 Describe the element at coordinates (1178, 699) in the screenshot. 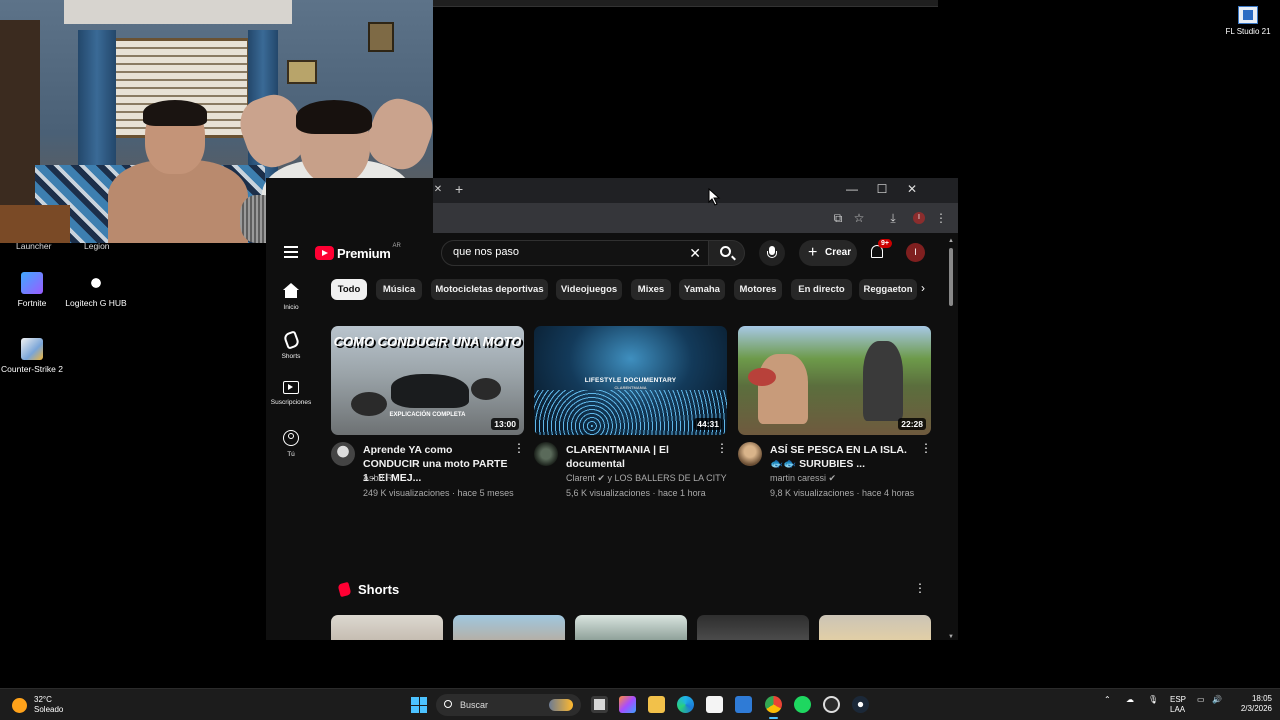

I see `language-code: ESP` at that location.